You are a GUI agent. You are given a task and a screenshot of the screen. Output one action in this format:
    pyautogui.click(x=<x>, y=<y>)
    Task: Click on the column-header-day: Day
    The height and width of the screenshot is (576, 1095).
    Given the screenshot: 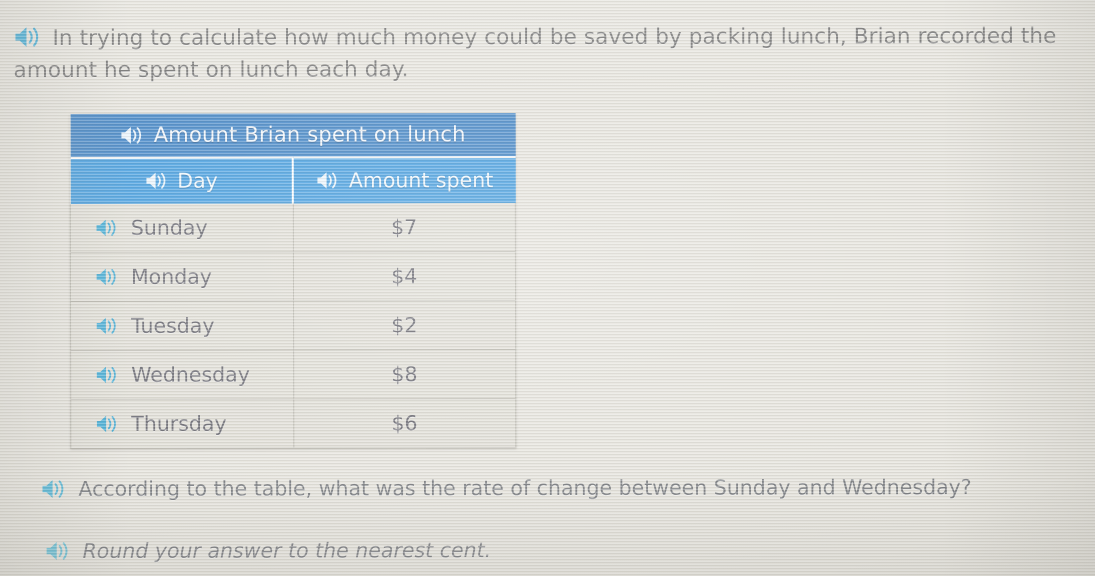 What is the action you would take?
    pyautogui.click(x=181, y=180)
    